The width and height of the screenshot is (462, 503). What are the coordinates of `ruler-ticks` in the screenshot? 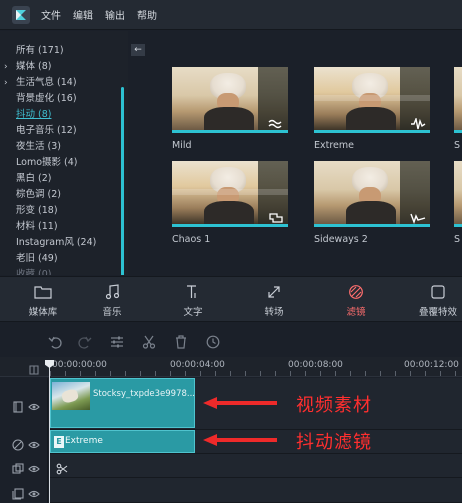 It's located at (256, 373).